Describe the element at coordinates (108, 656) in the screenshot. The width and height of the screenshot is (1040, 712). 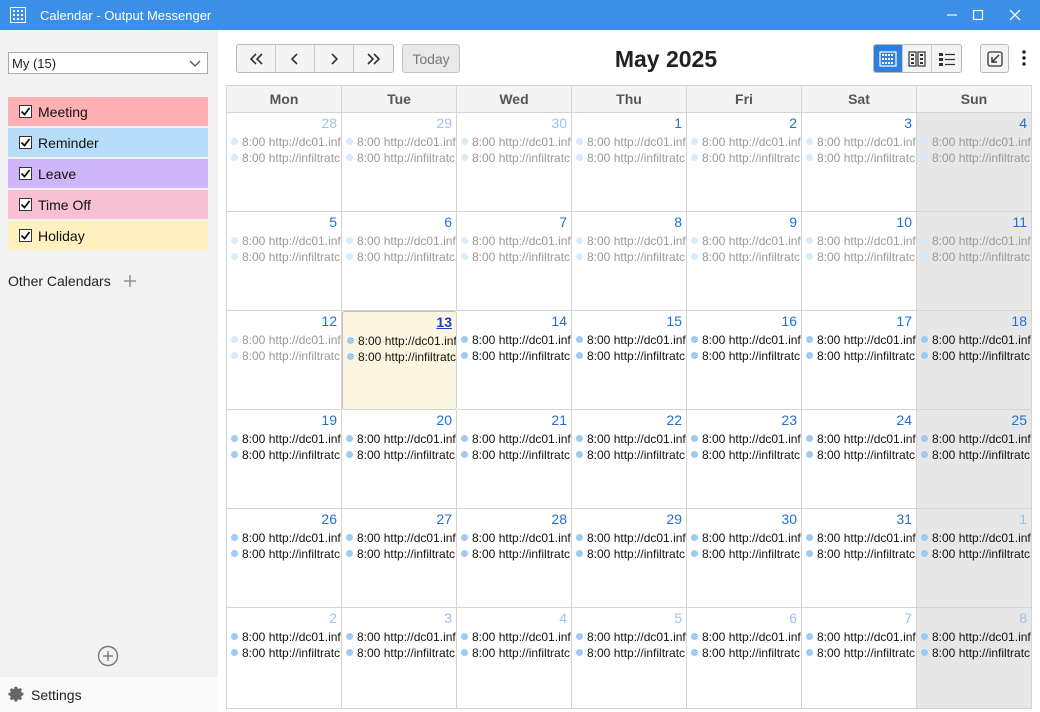
I see `add-event-button` at that location.